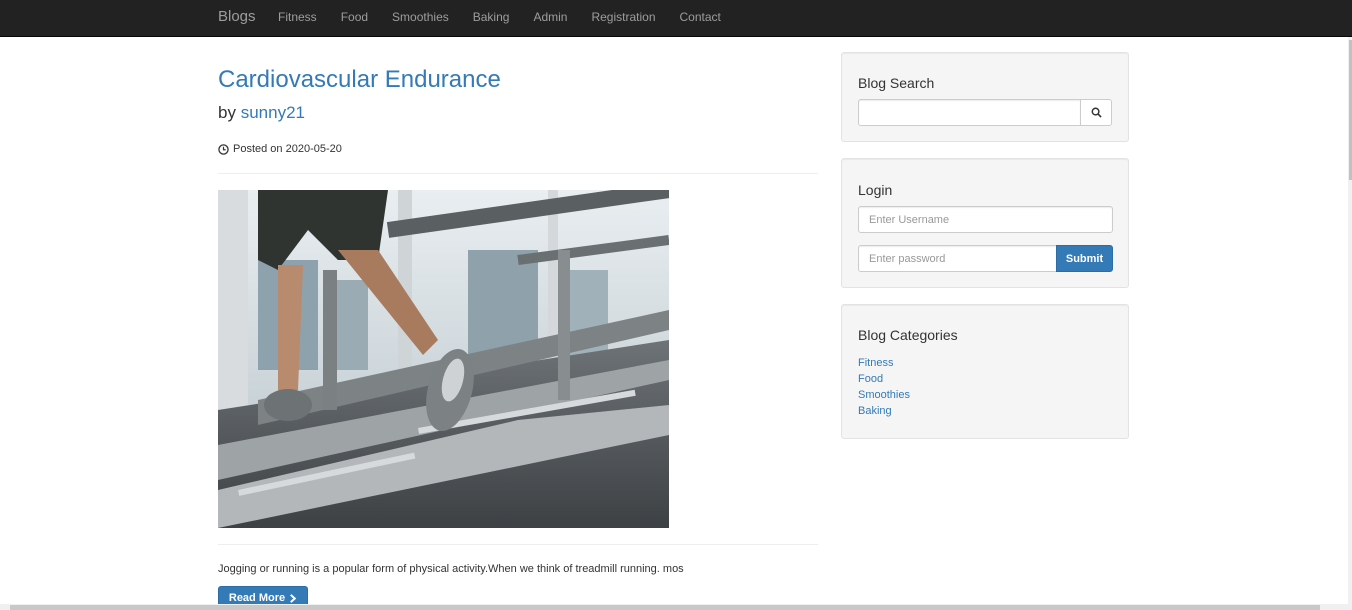  I want to click on submit-button: Submit, so click(1084, 258).